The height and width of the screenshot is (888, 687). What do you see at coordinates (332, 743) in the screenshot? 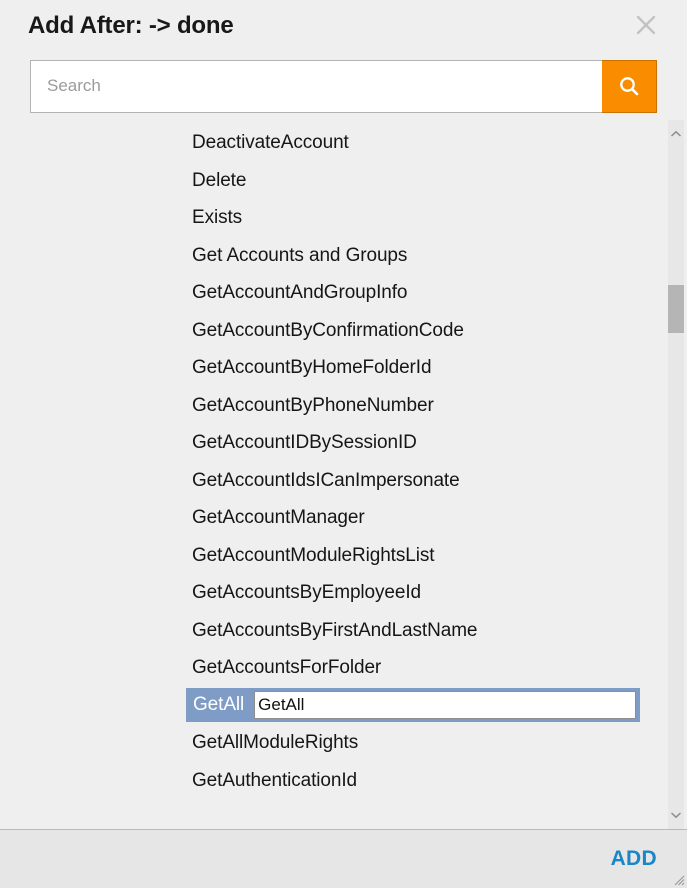
I see `list-item: GetAllModuleRights` at bounding box center [332, 743].